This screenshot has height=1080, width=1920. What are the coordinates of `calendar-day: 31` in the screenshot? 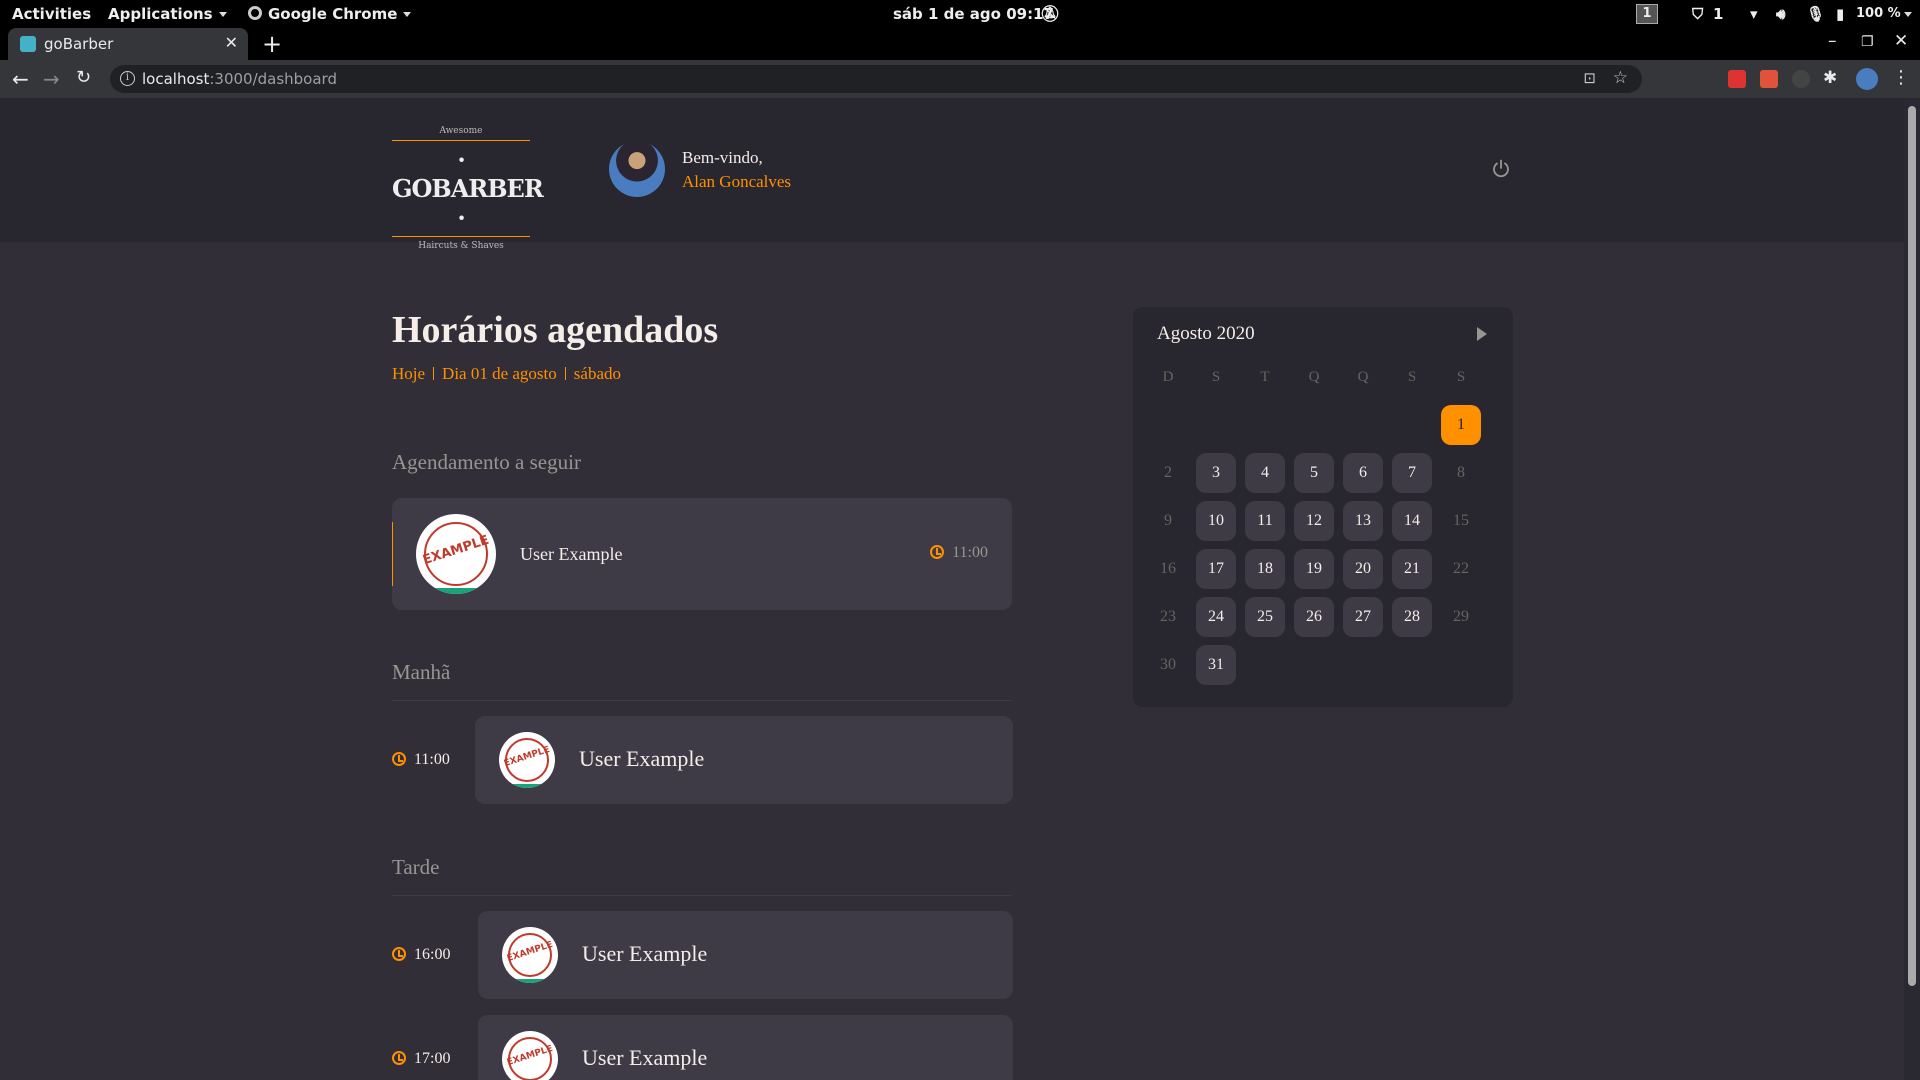 It's located at (1216, 665).